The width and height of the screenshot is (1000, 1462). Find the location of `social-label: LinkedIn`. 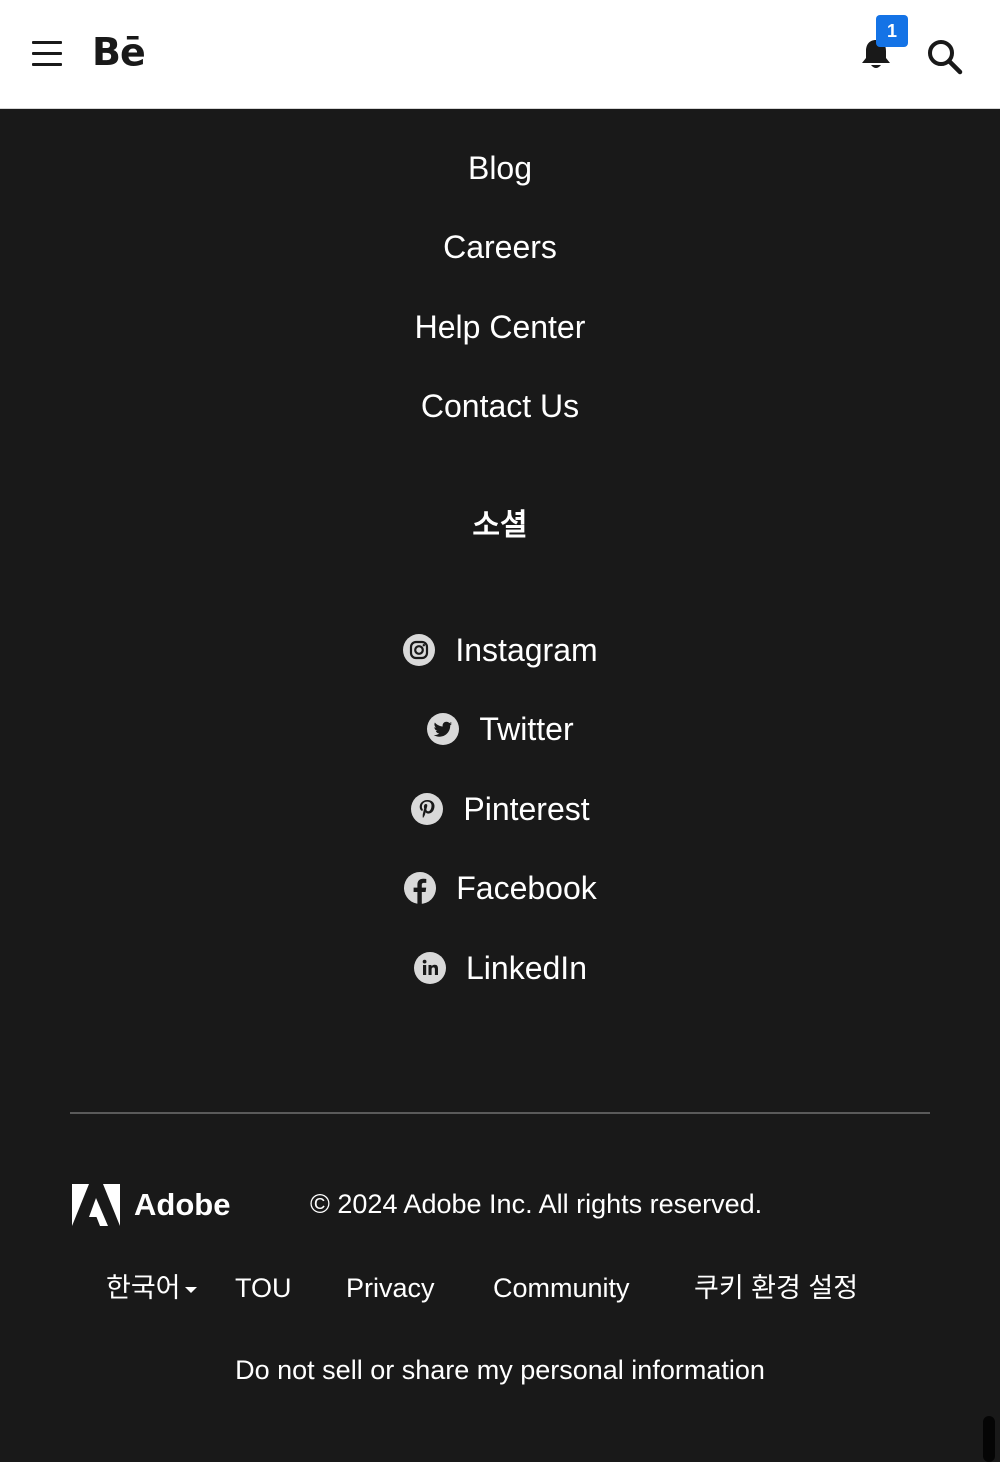

social-label: LinkedIn is located at coordinates (526, 968).